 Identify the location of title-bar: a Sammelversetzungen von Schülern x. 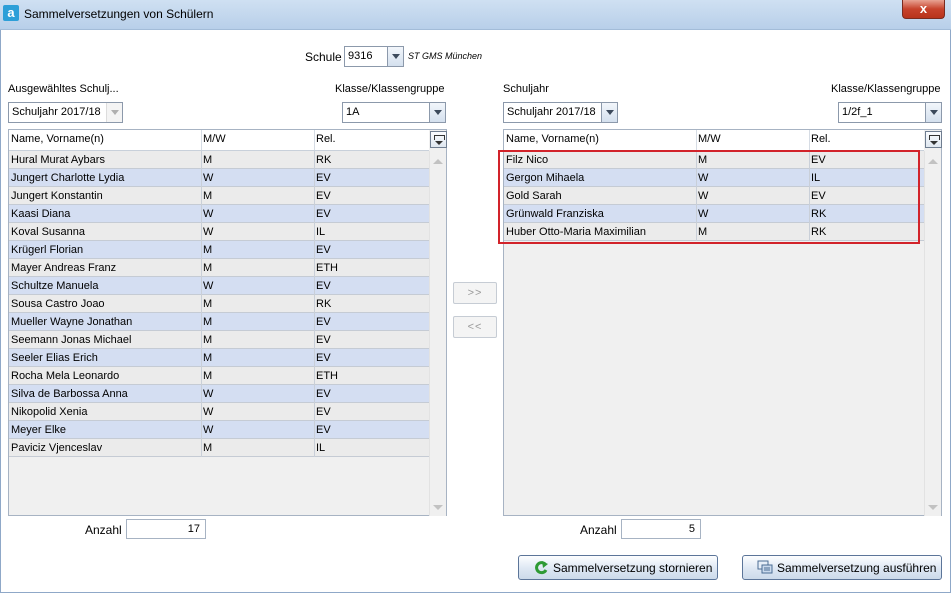
(475, 15).